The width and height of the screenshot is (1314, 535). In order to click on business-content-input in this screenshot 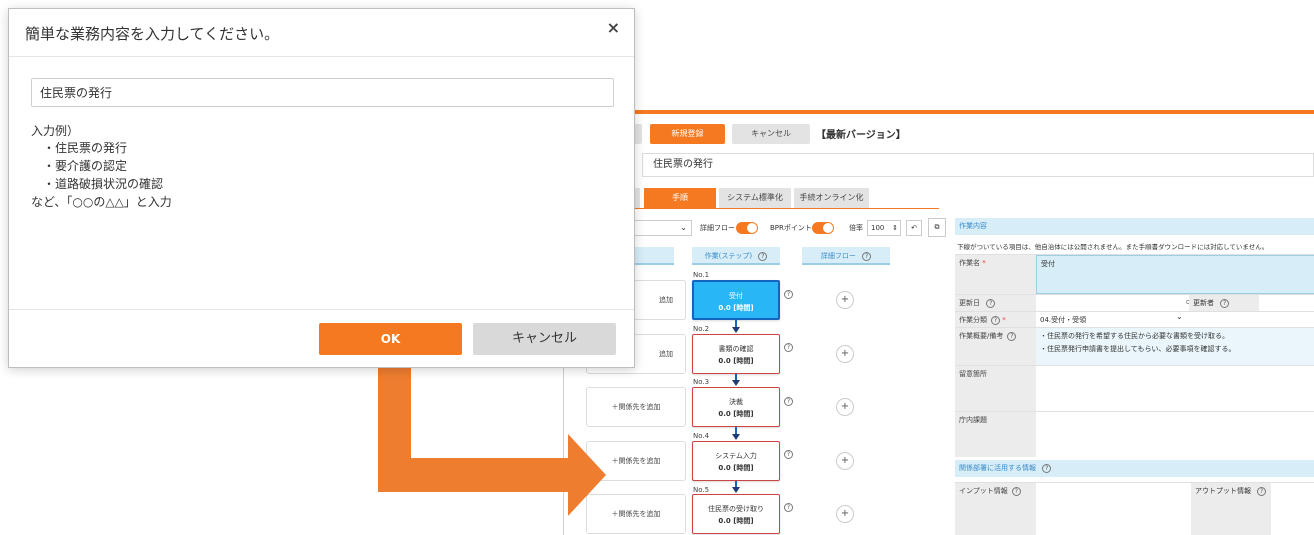, I will do `click(322, 92)`.